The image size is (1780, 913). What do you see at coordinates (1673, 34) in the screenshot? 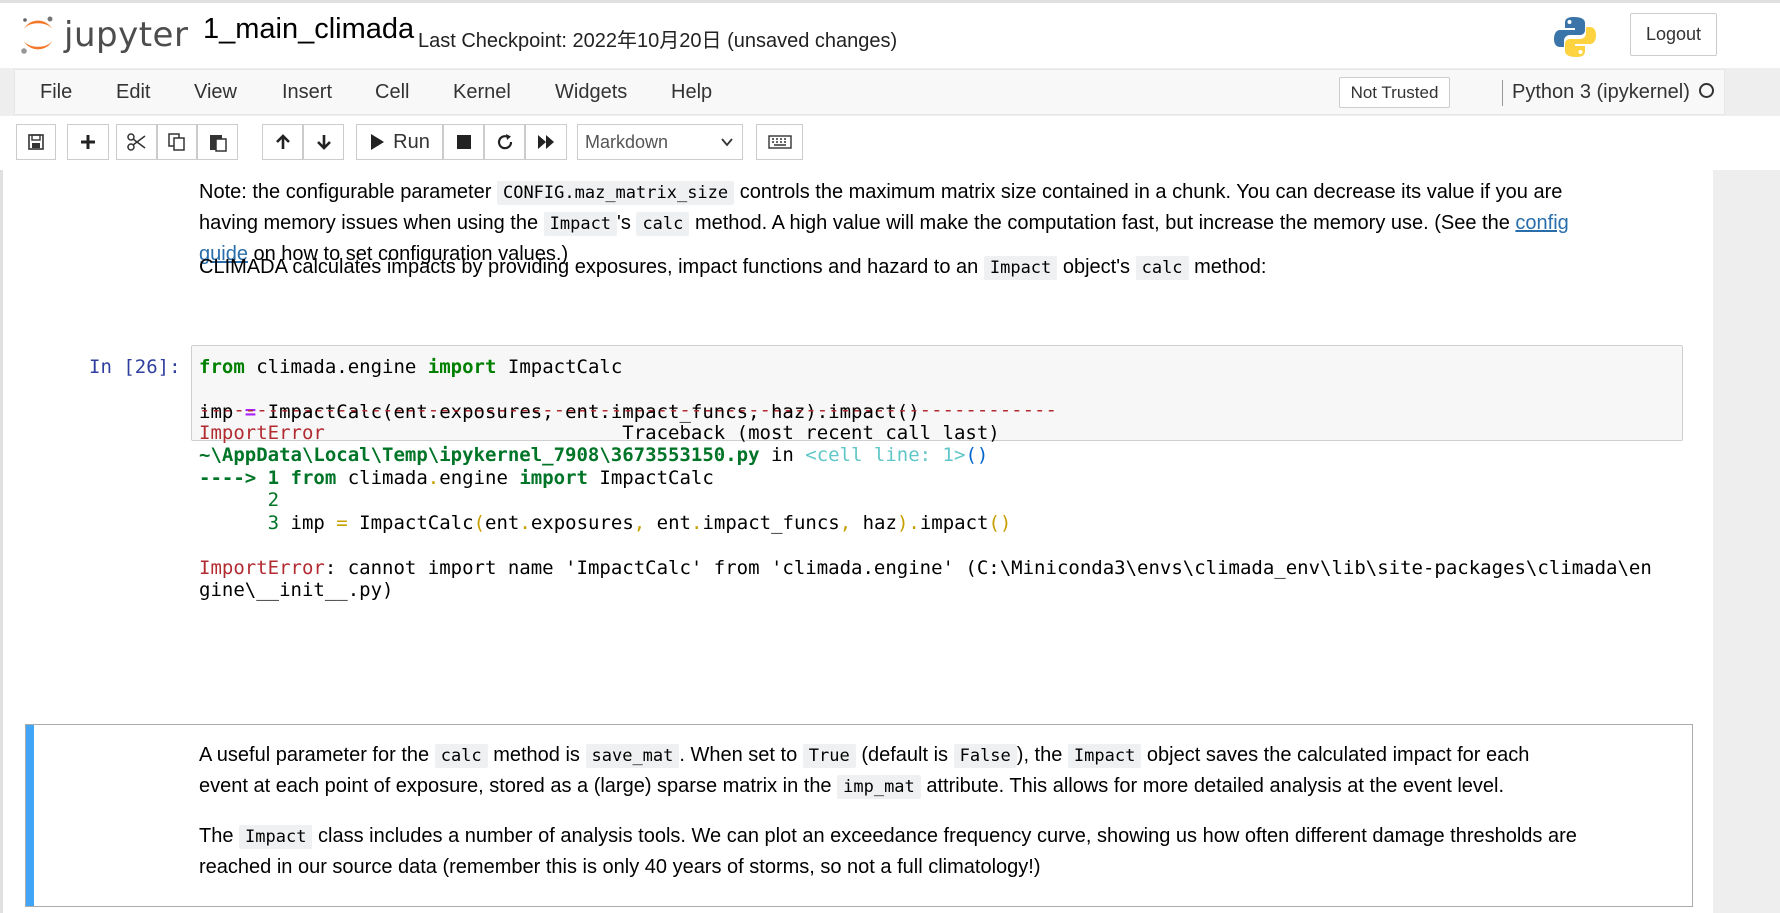
I see `logout-button: Logout` at bounding box center [1673, 34].